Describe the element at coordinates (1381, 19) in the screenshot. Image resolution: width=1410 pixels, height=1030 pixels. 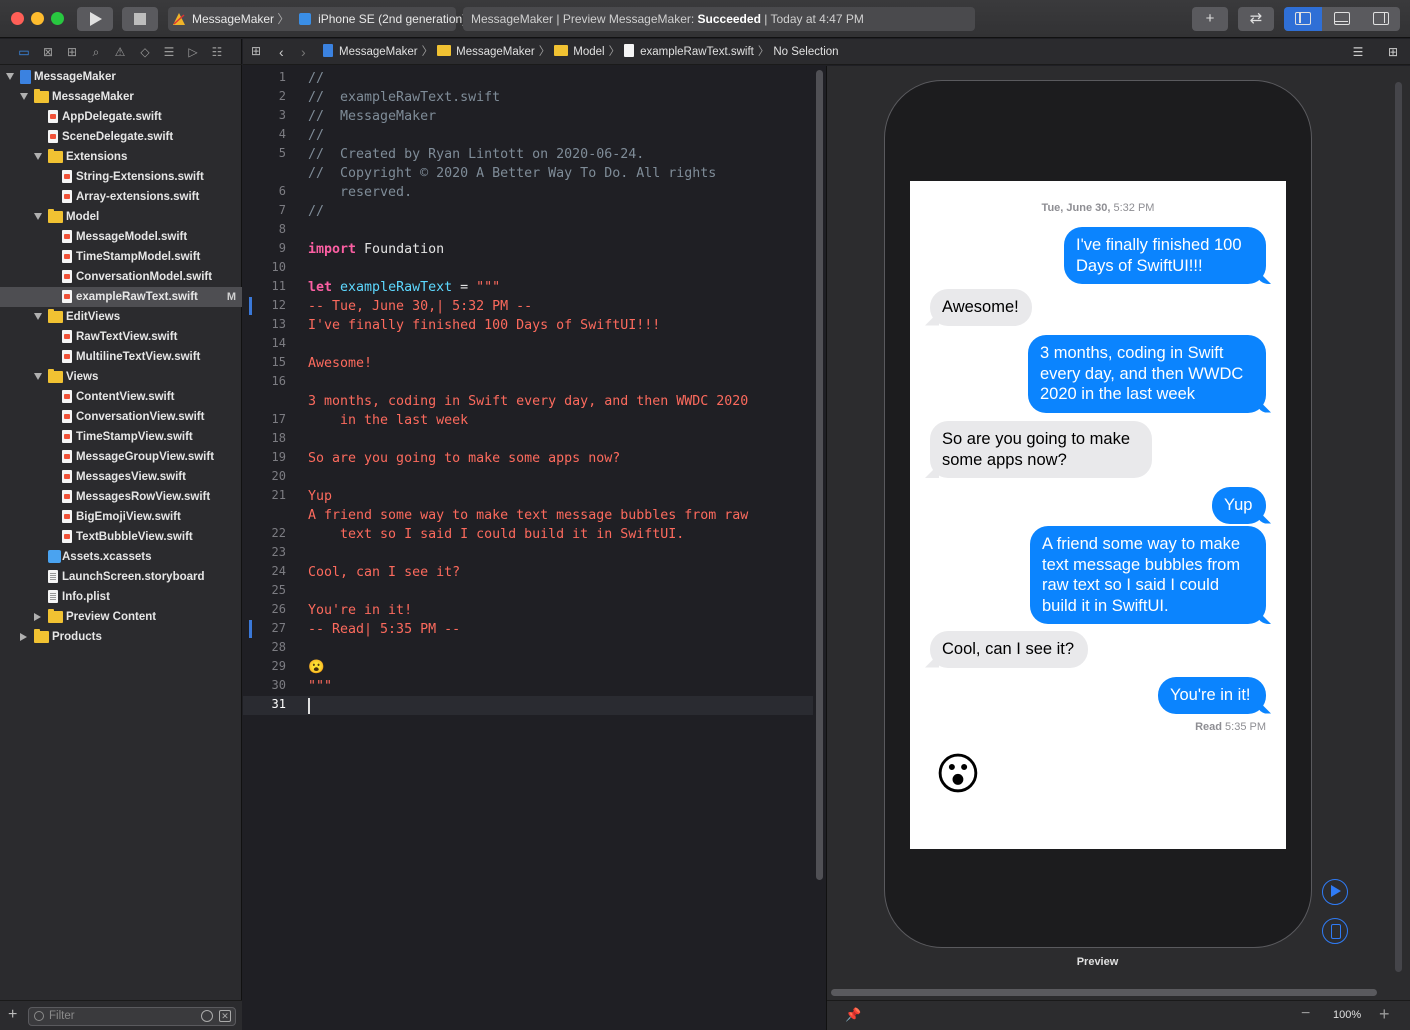
I see `inspector-toggle-button` at that location.